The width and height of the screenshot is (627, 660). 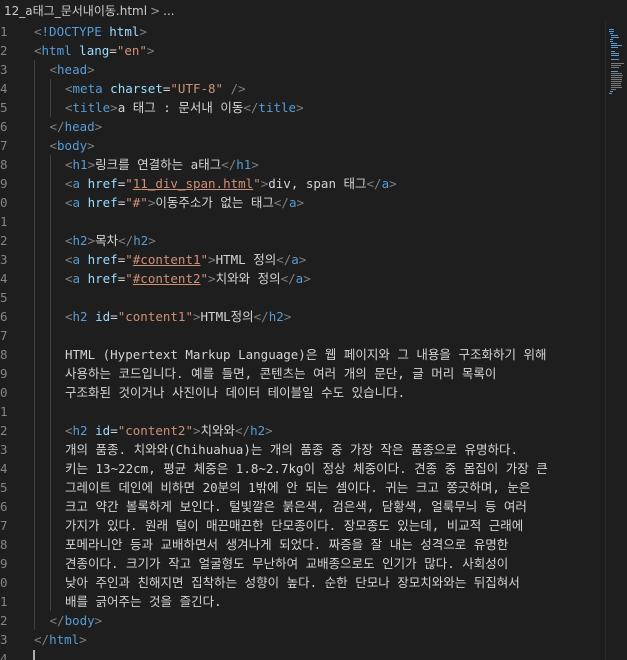 I want to click on line-number: 8, so click(x=4, y=544).